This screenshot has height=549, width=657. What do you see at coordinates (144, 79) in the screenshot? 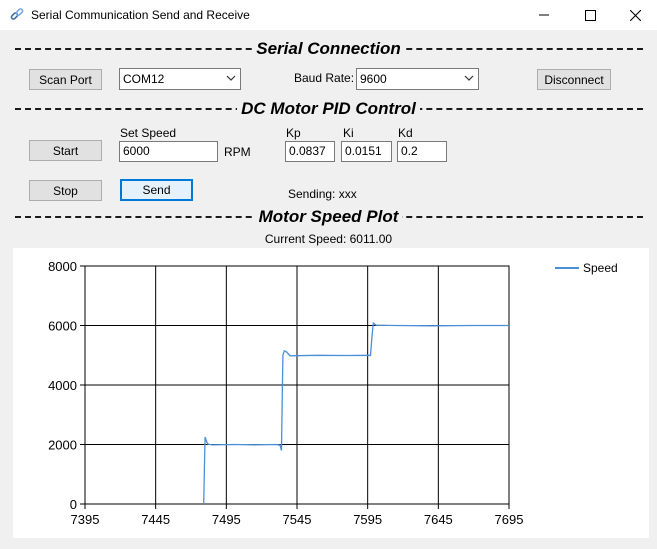
I see `port-select-value: COM12` at bounding box center [144, 79].